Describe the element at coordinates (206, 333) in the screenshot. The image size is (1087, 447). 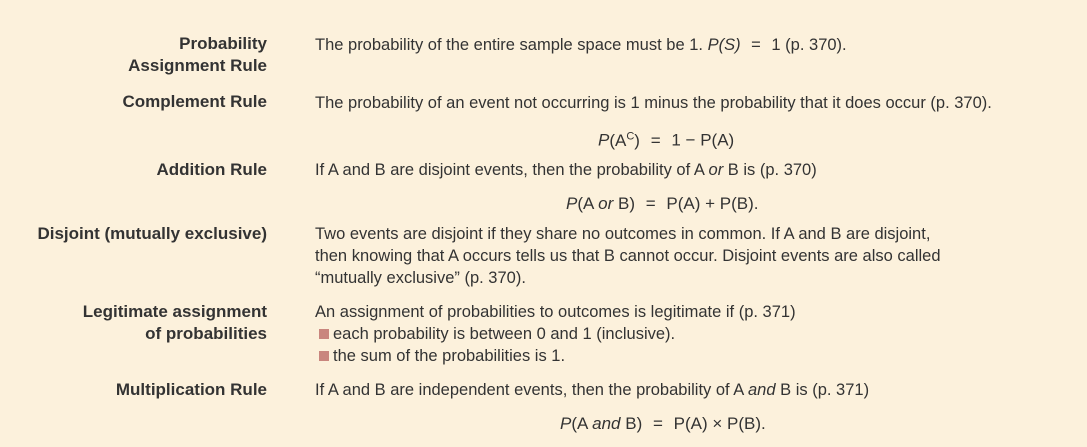
I see `term-line-2: of probabilities` at that location.